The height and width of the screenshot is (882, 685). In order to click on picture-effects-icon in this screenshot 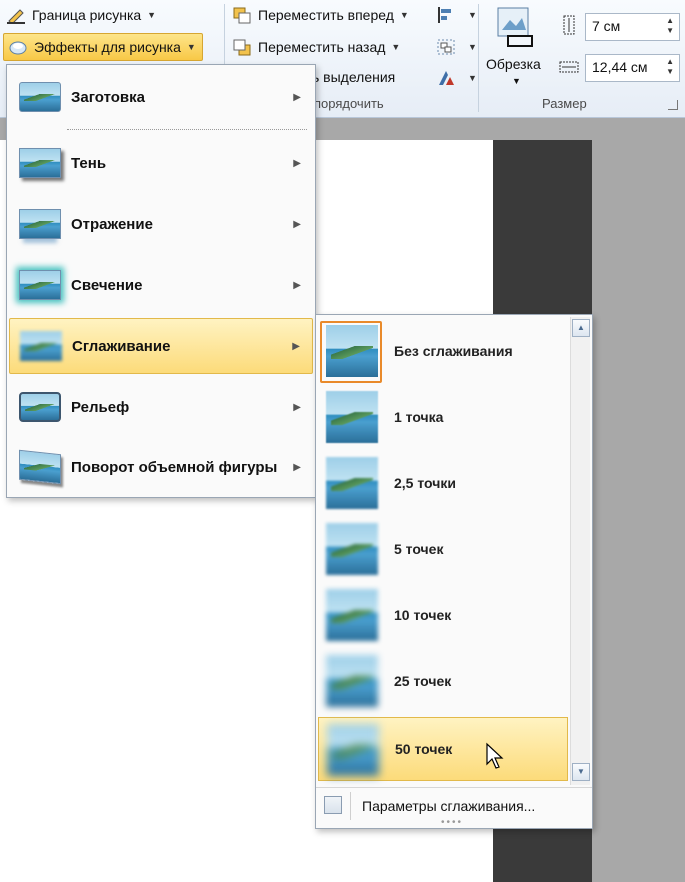, I will do `click(18, 47)`.